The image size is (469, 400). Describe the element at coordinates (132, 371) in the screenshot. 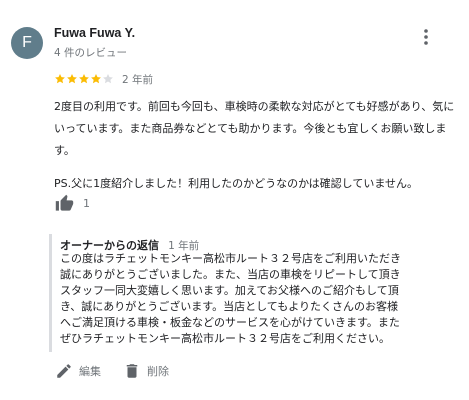

I see `trash-icon` at that location.